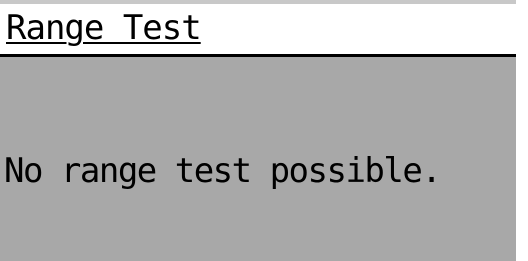 This screenshot has height=261, width=528. What do you see at coordinates (104, 28) in the screenshot?
I see `page-title: Range Test` at bounding box center [104, 28].